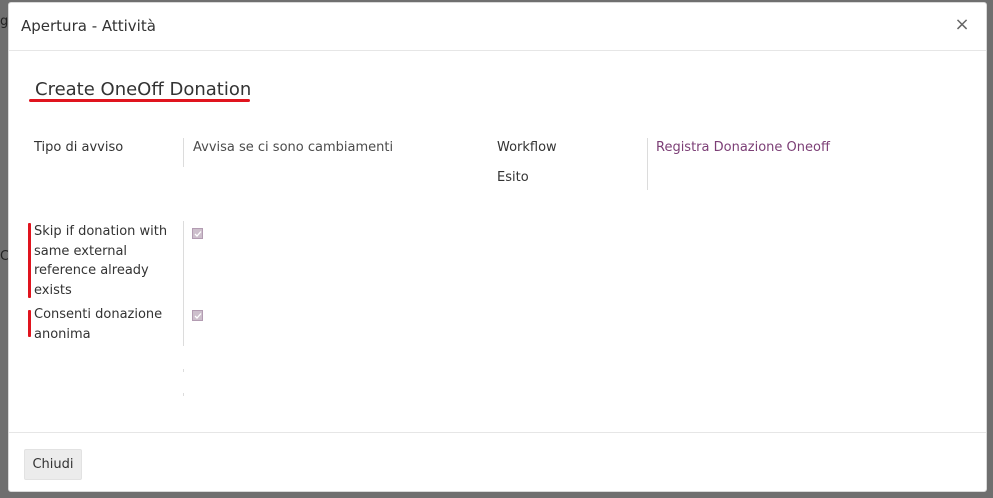 This screenshot has width=993, height=498. I want to click on dialog-title: Apertura - Attività, so click(88, 26).